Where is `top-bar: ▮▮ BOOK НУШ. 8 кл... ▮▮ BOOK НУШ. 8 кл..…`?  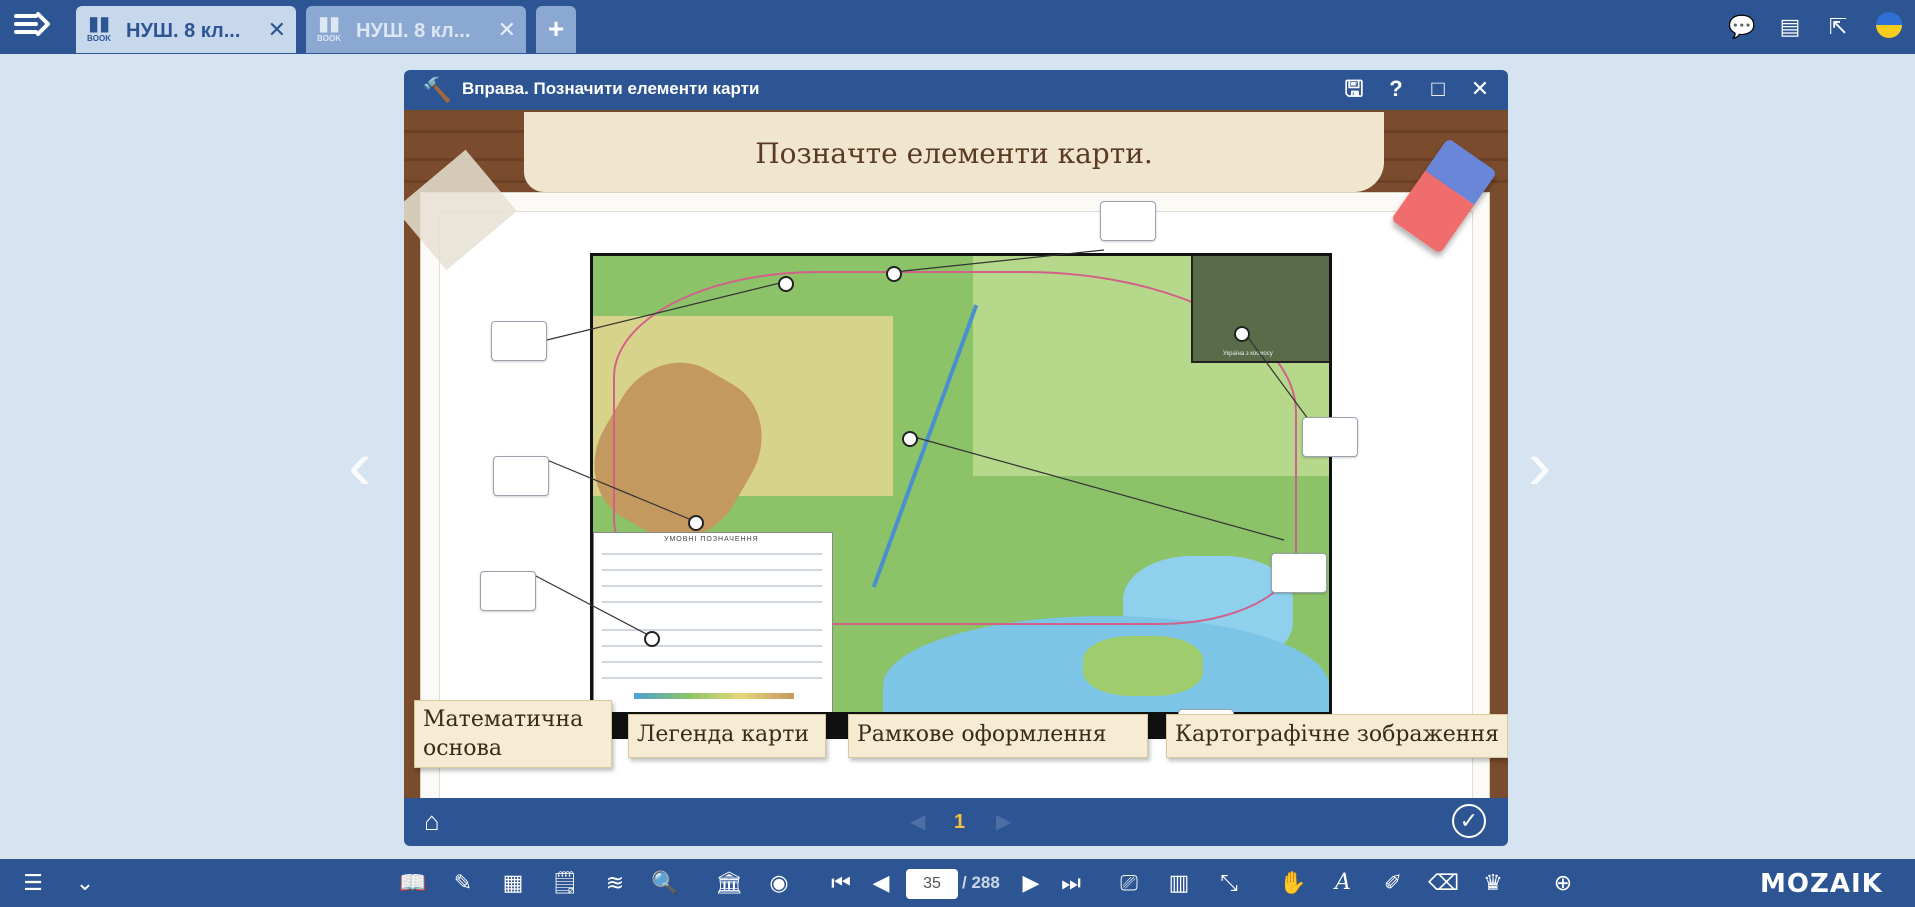 top-bar: ▮▮ BOOK НУШ. 8 кл... ▮▮ BOOK НУШ. 8 кл..… is located at coordinates (957, 27).